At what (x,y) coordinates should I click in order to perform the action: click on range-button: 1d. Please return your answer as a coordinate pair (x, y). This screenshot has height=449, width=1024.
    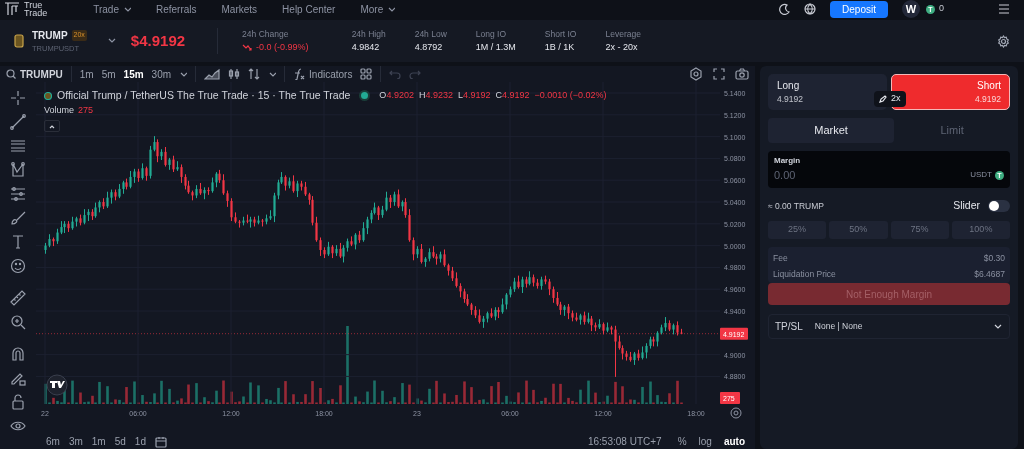
    Looking at the image, I should click on (140, 441).